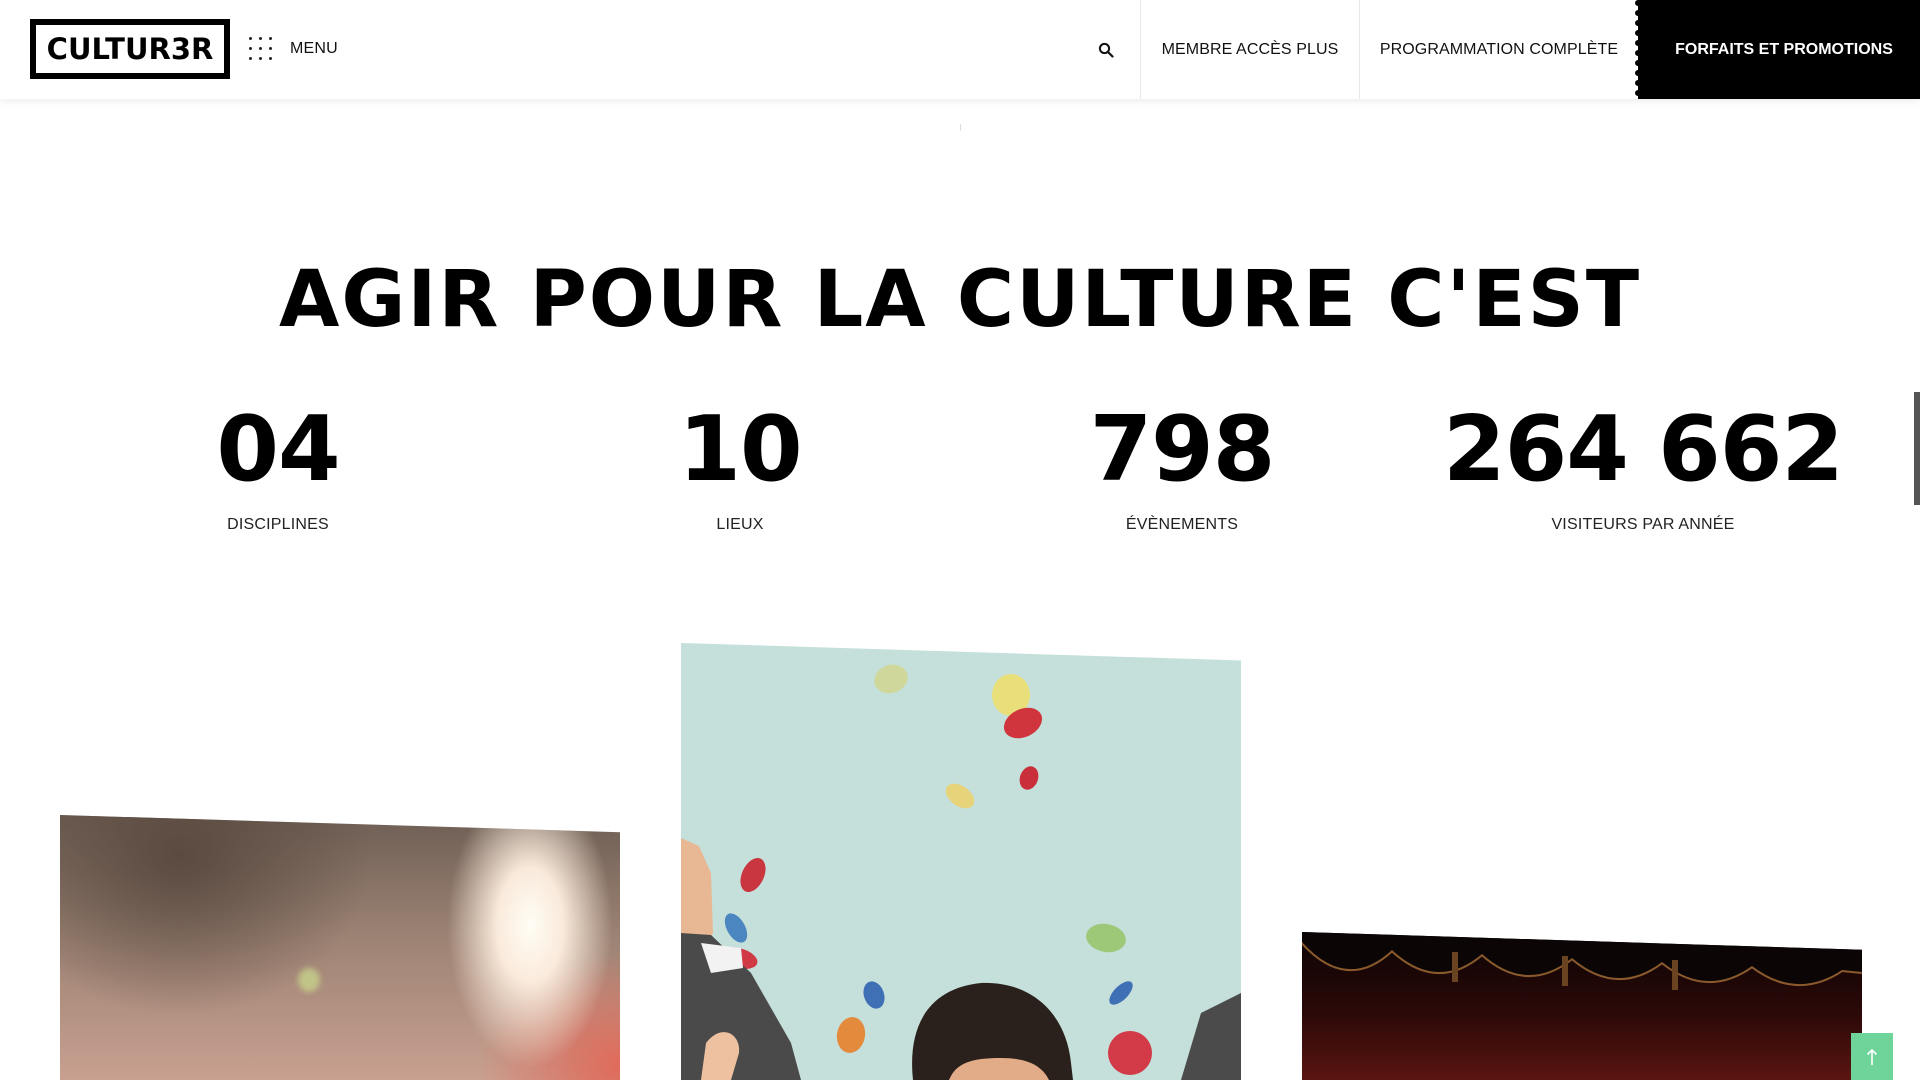 The height and width of the screenshot is (1080, 1920). What do you see at coordinates (1182, 524) in the screenshot?
I see `stat-label: ÉVÈNEMENTS` at bounding box center [1182, 524].